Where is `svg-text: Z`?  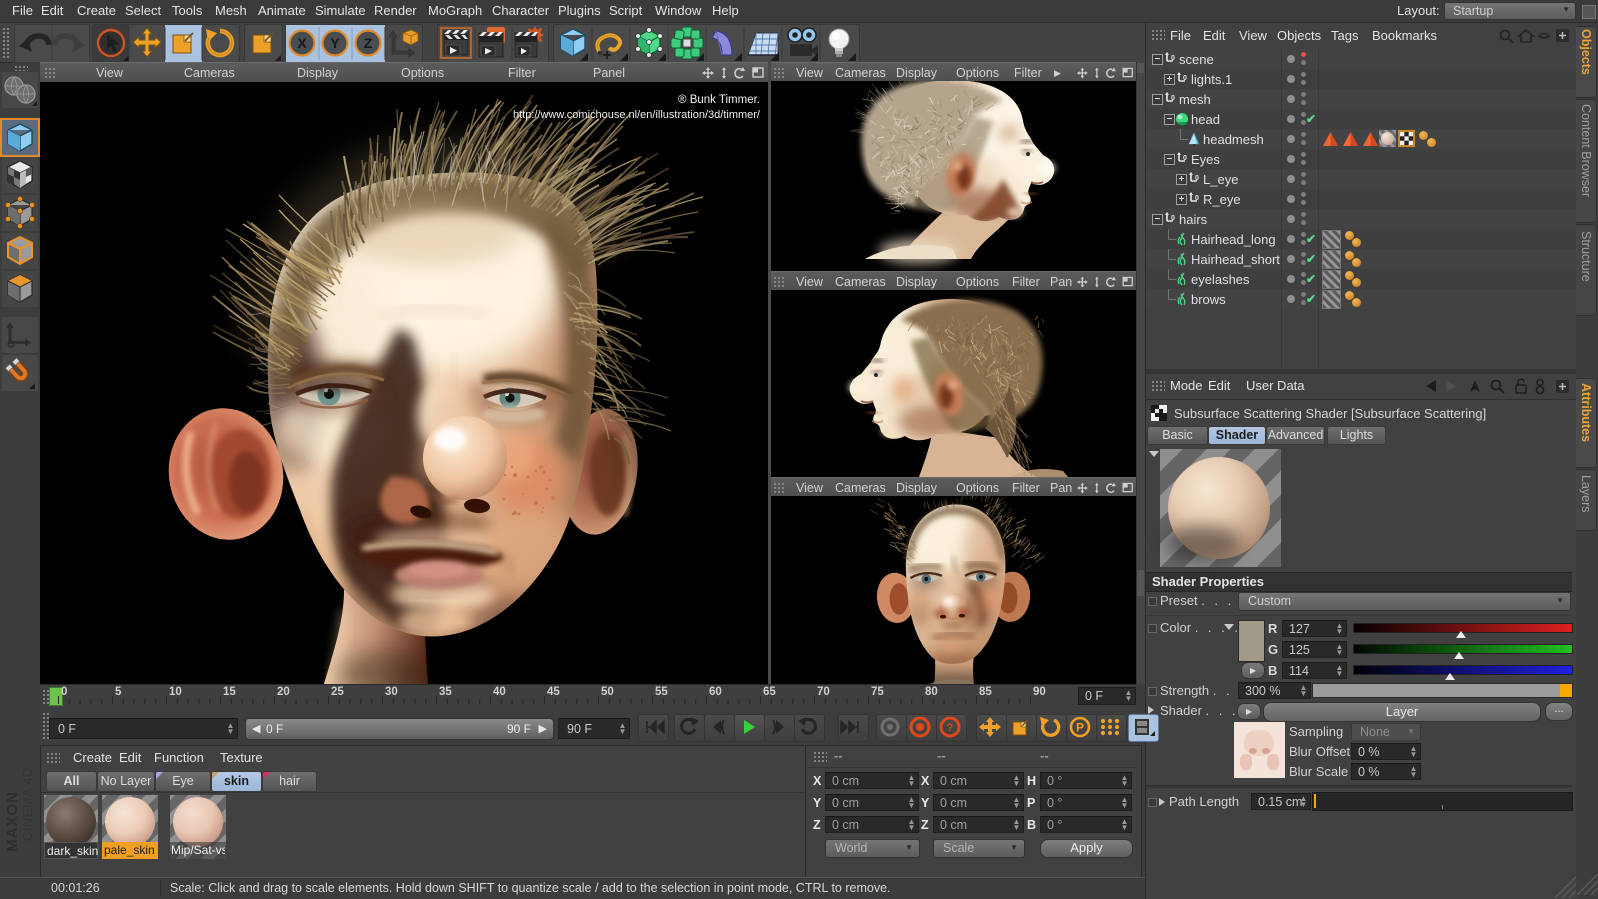 svg-text: Z is located at coordinates (368, 43).